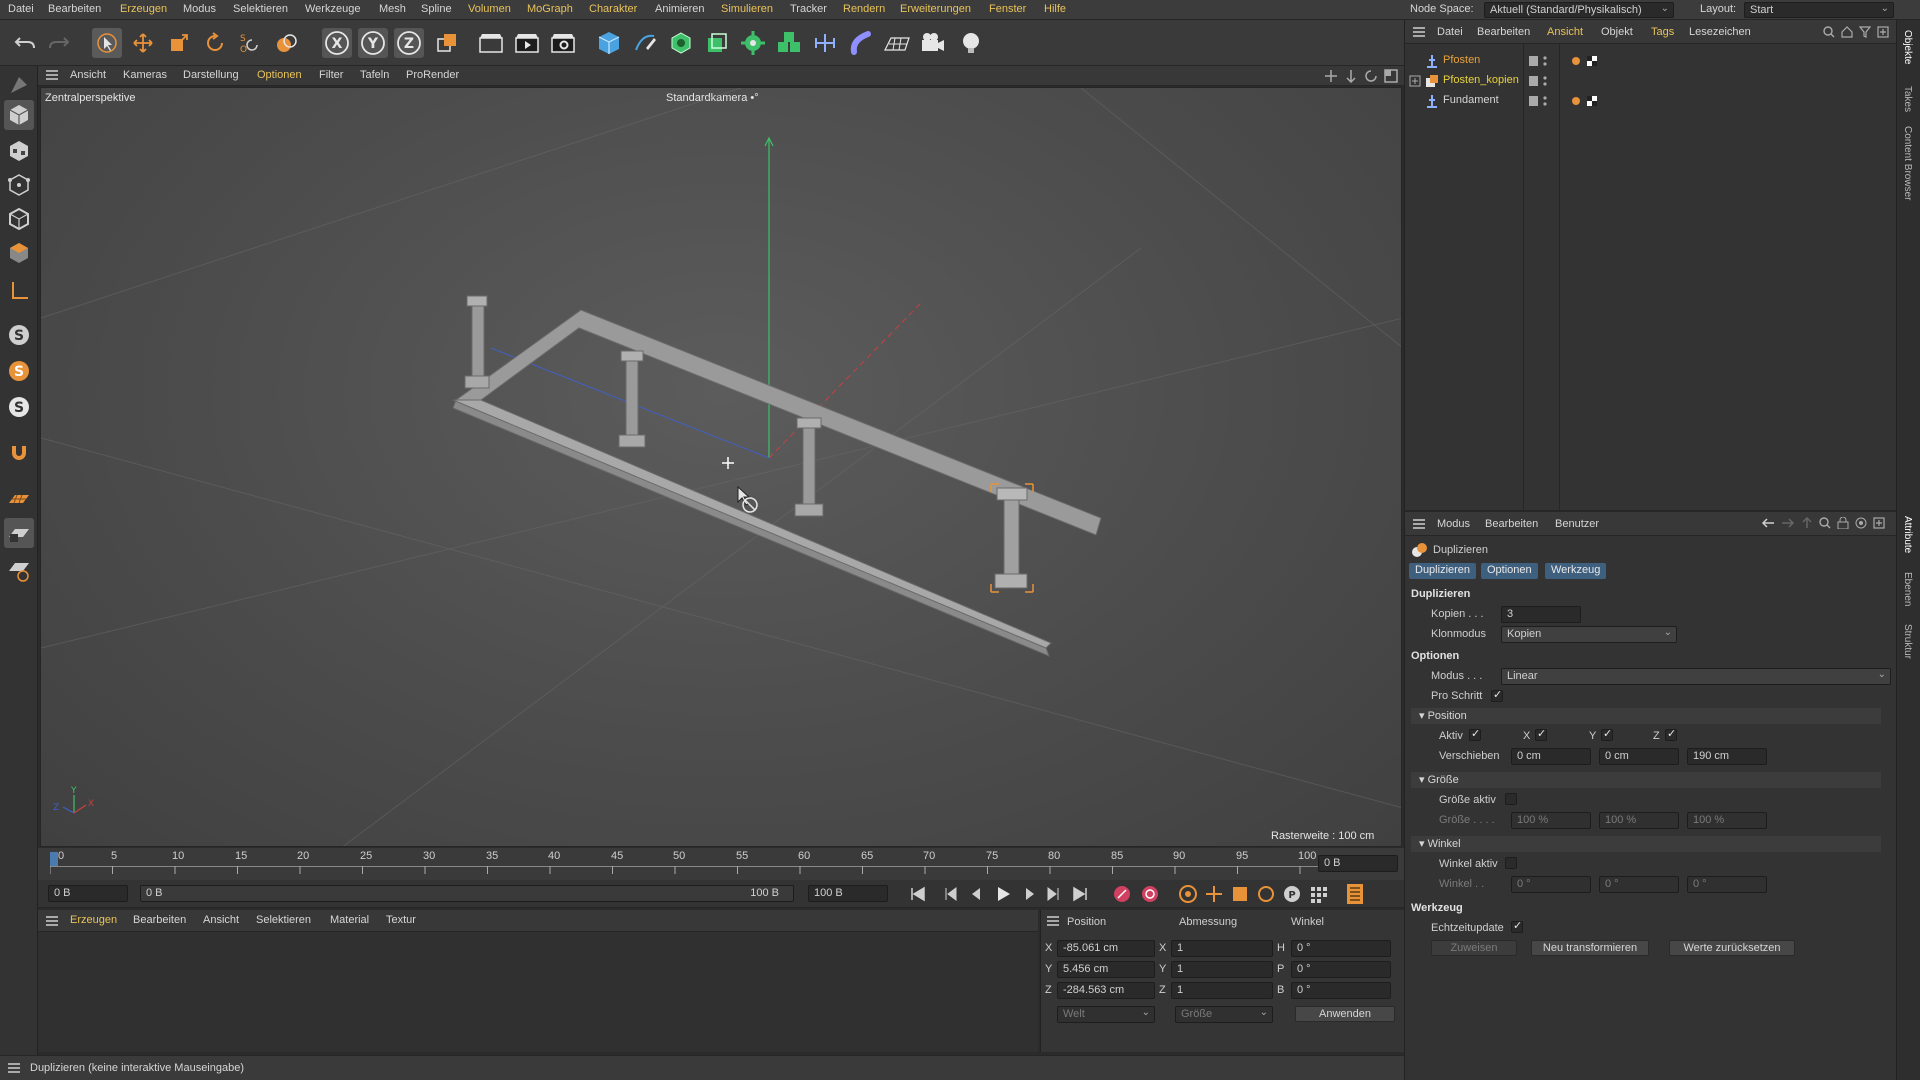 The height and width of the screenshot is (1080, 1920). What do you see at coordinates (1481, 80) in the screenshot?
I see `object-name: Pfosten_kopien` at bounding box center [1481, 80].